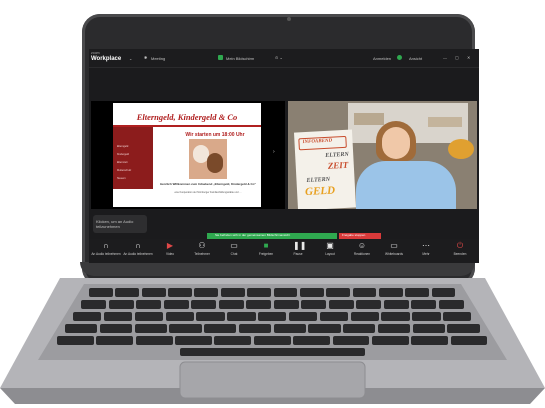  Describe the element at coordinates (158, 58) in the screenshot. I see `meeting-label: Meeting` at that location.